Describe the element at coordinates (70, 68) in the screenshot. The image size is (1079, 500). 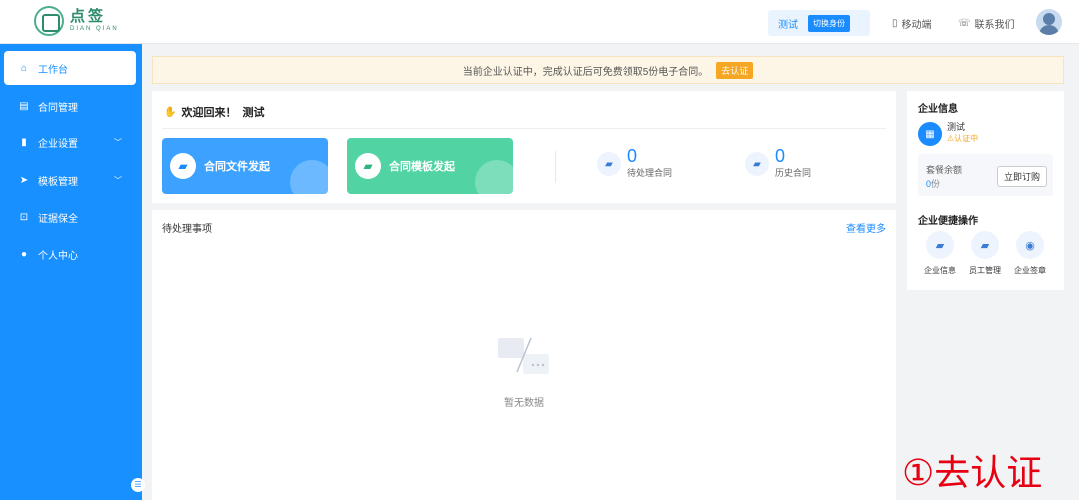
I see `sidebar-item-workbench: ⌂ 工作台` at that location.